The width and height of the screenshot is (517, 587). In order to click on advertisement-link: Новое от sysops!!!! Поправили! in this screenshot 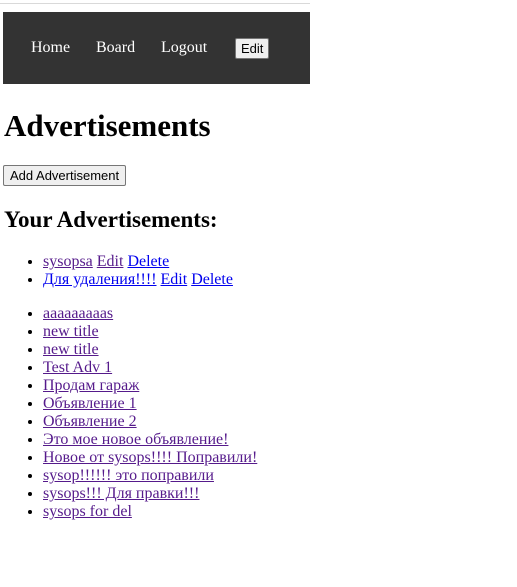, I will do `click(150, 457)`.